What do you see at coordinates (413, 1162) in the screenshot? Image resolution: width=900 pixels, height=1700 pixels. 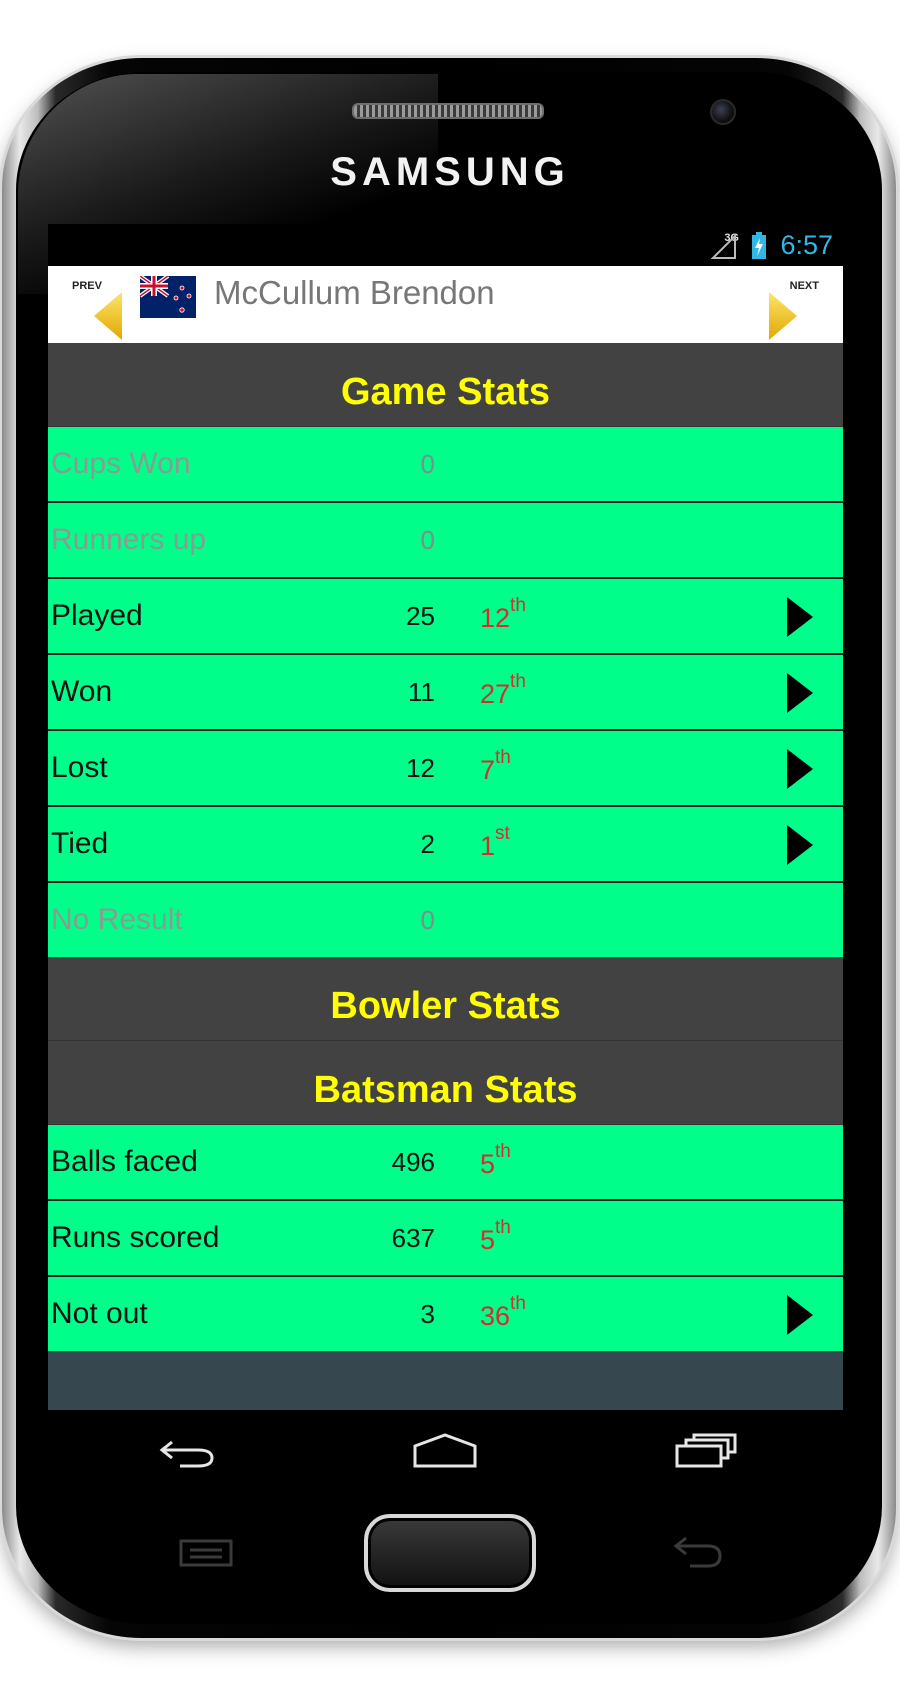 I see `stat-value: 496` at bounding box center [413, 1162].